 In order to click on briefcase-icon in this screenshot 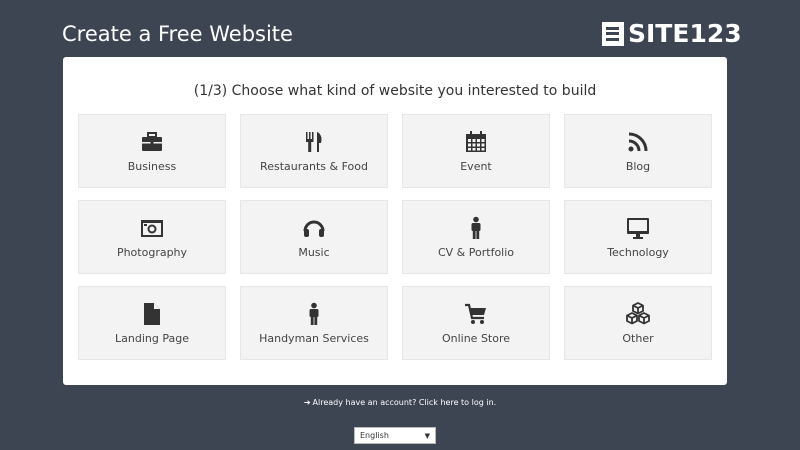, I will do `click(152, 141)`.